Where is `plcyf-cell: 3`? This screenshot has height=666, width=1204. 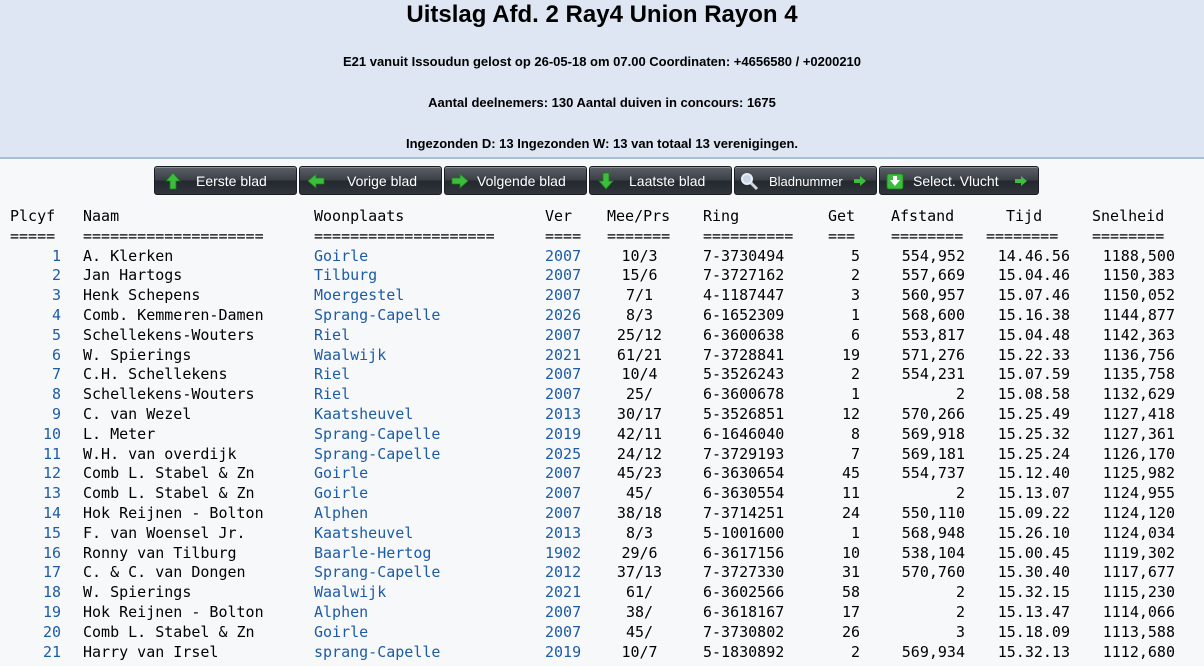
plcyf-cell: 3 is located at coordinates (56, 295).